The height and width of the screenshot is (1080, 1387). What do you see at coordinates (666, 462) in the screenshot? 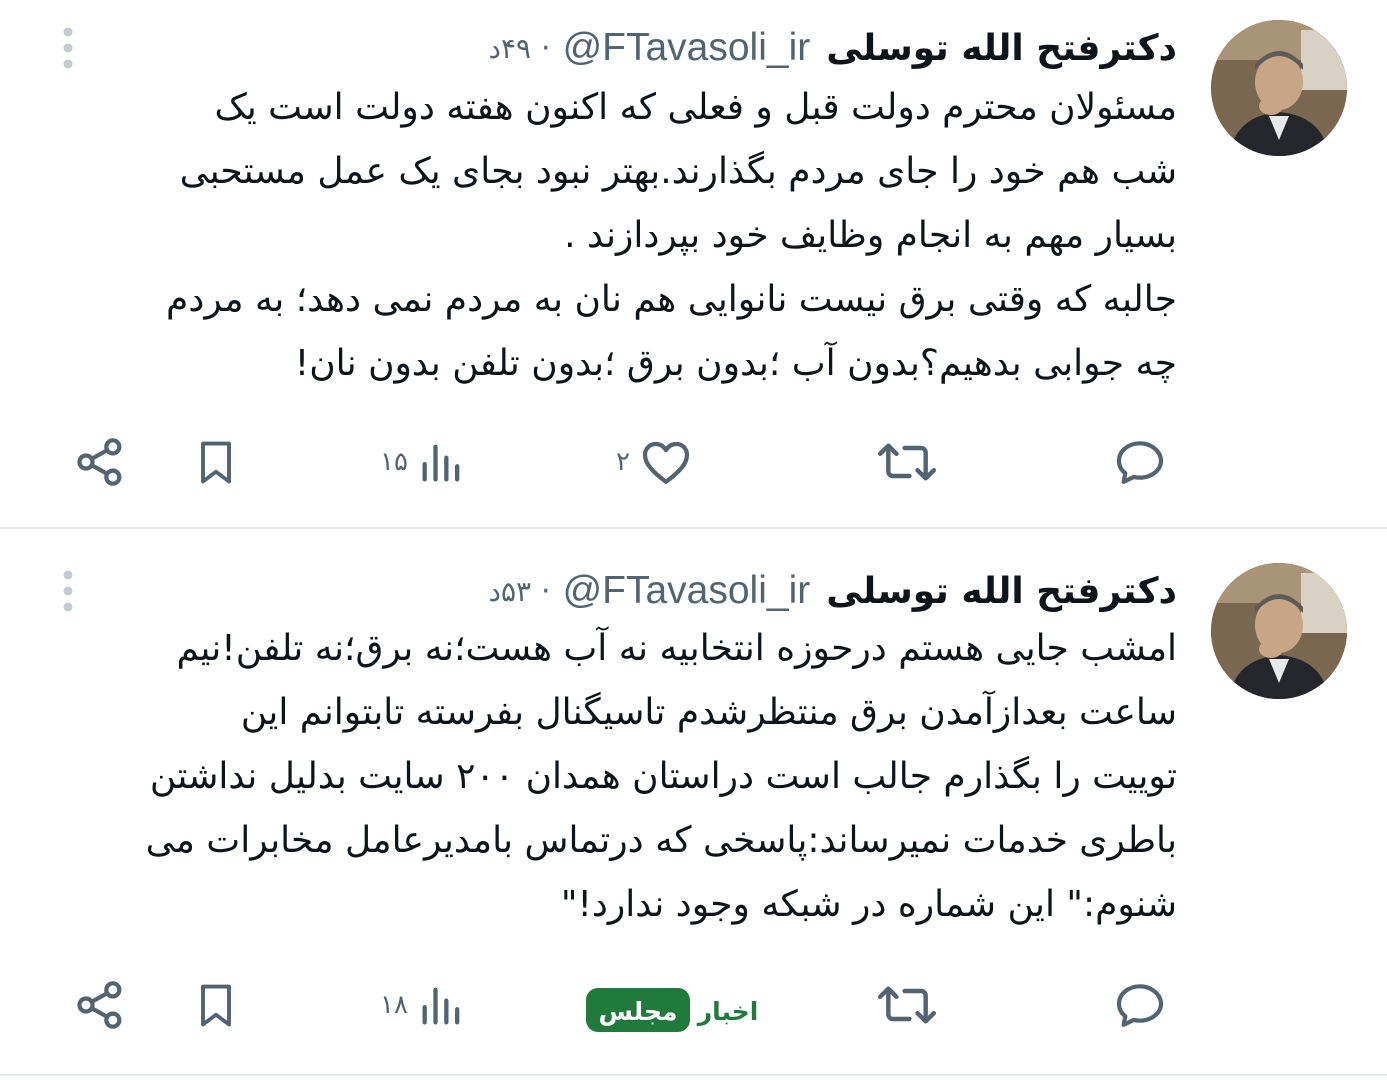
I see `heart-icon` at bounding box center [666, 462].